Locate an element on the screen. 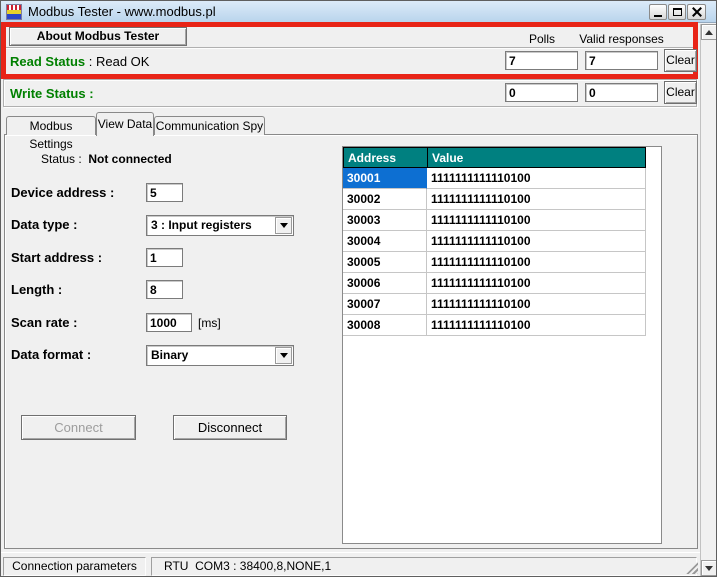  row-address: 30002 is located at coordinates (385, 199).